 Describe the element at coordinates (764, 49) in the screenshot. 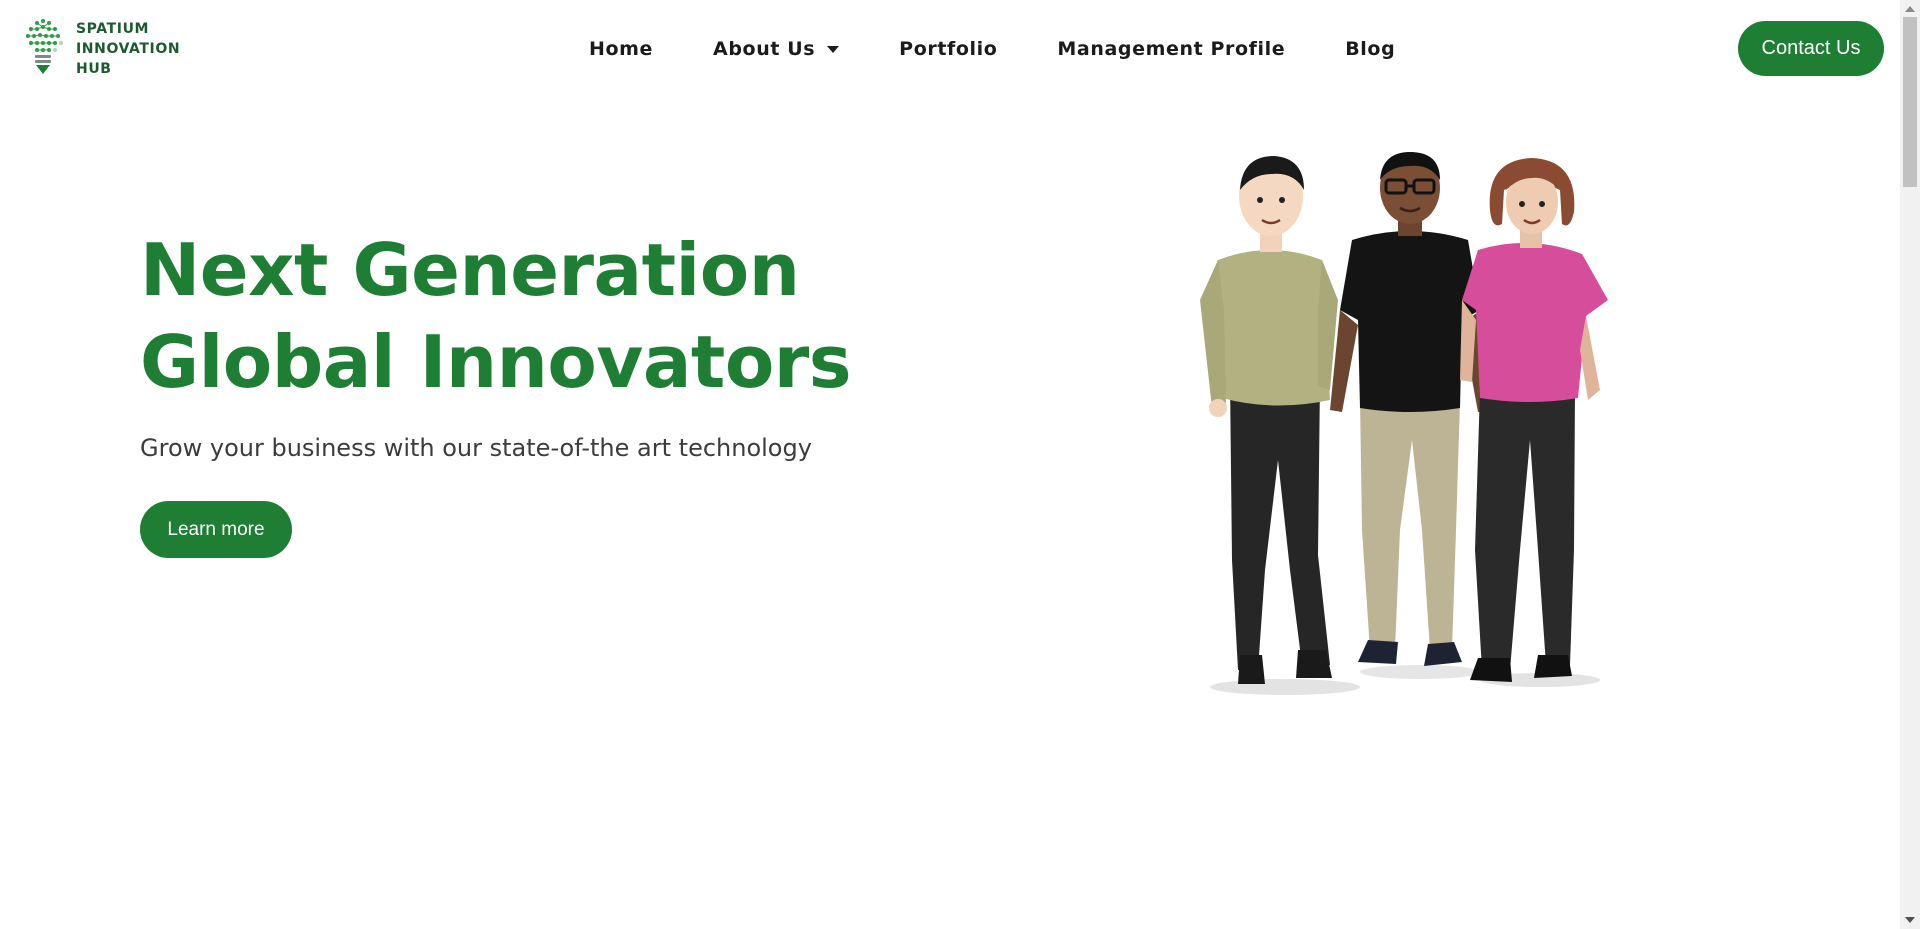

I see `nav-item-label: About Us` at that location.